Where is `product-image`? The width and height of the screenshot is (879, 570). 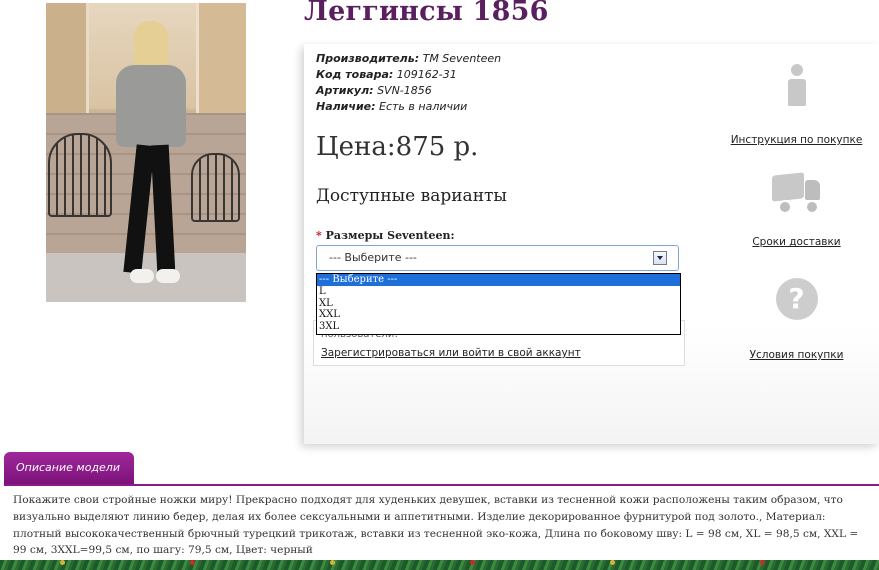
product-image is located at coordinates (146, 152).